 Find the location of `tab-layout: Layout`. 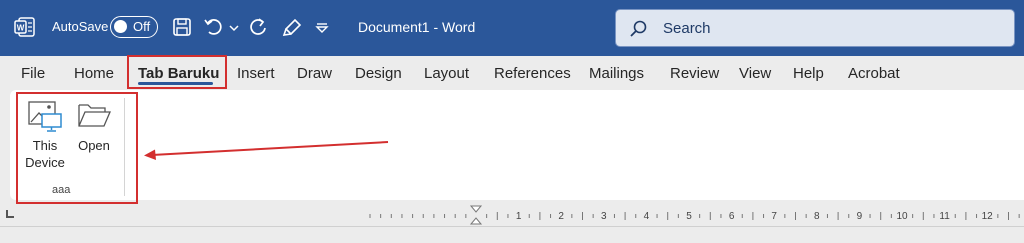

tab-layout: Layout is located at coordinates (446, 73).